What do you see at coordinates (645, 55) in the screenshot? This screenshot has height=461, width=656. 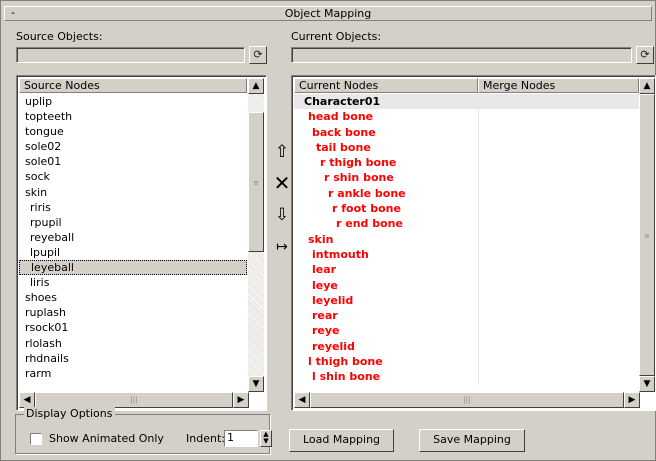 I see `current-refresh-button: ⟳` at bounding box center [645, 55].